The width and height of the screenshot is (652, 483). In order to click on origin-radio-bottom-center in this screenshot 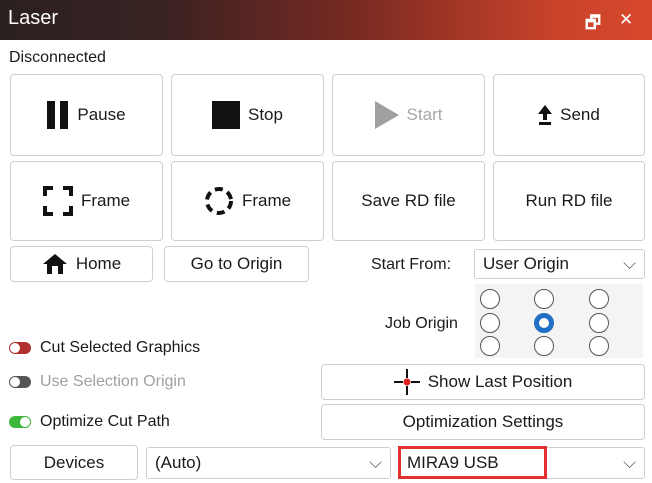, I will do `click(544, 346)`.